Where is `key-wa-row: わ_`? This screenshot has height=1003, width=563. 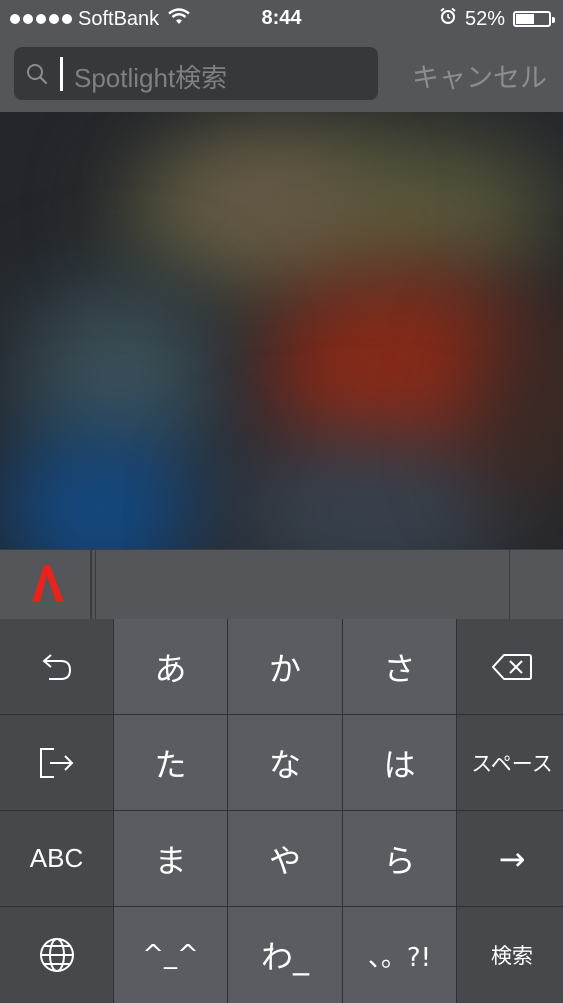 key-wa-row: わ_ is located at coordinates (285, 955).